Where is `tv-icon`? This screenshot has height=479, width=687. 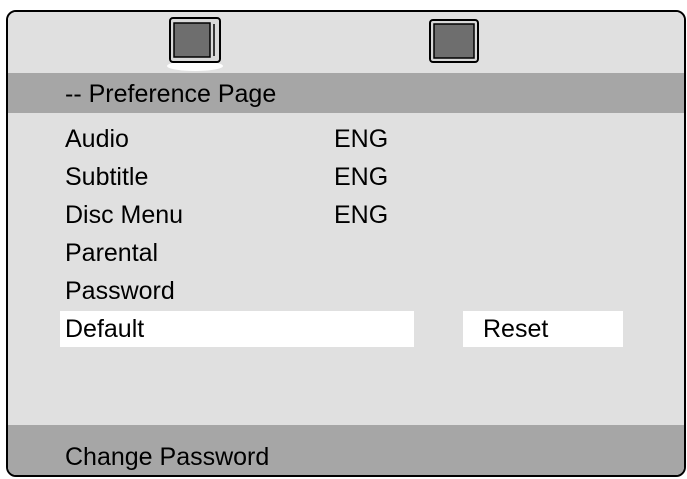 tv-icon is located at coordinates (195, 44).